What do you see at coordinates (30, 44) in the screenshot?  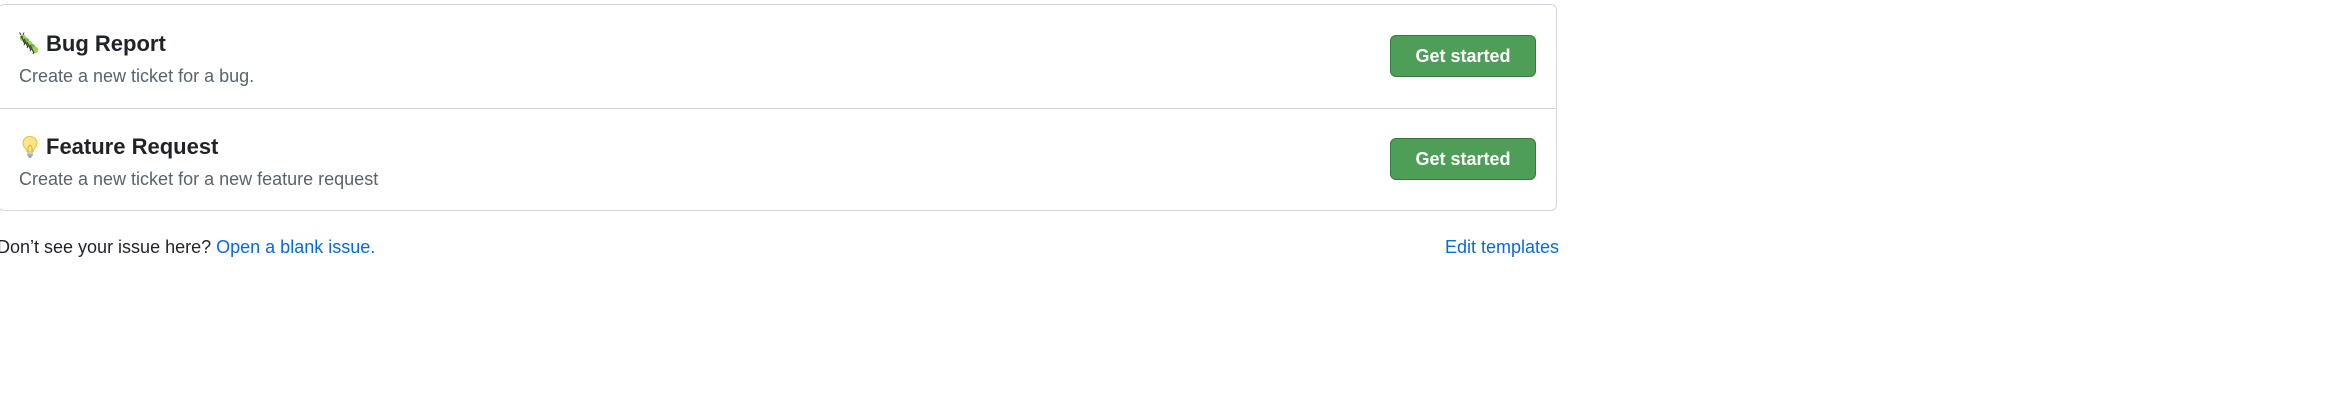 I see `caterpillar-icon` at bounding box center [30, 44].